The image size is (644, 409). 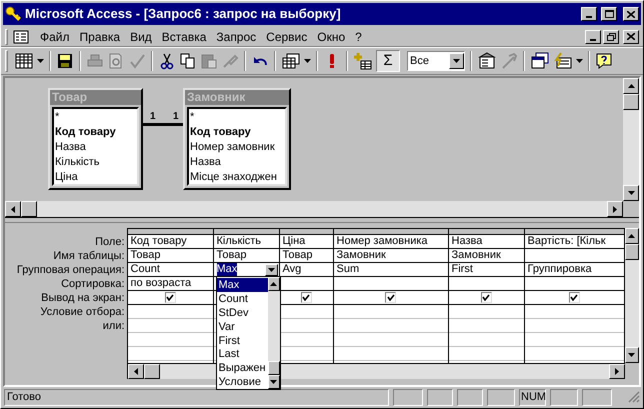 I want to click on menu-item: Вид, so click(x=141, y=37).